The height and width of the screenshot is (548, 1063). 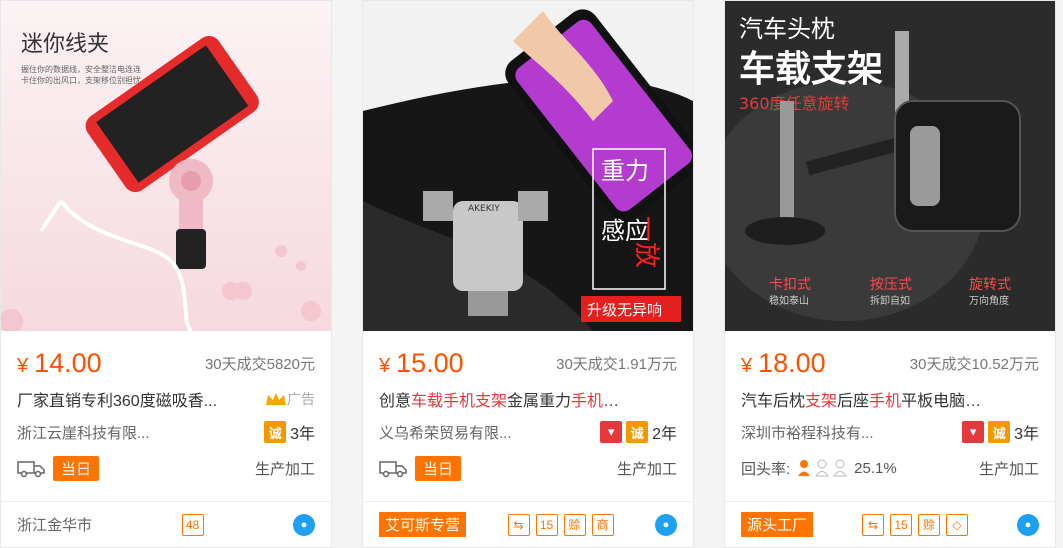 I want to click on shop-tag: 源头工厂, so click(x=777, y=524).